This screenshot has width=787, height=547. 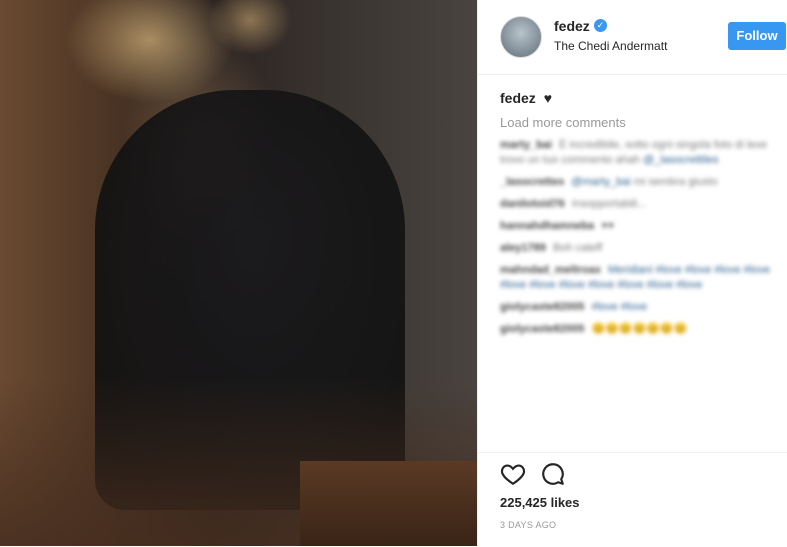 What do you see at coordinates (563, 122) in the screenshot?
I see `load-more-comments-link: Load more comments` at bounding box center [563, 122].